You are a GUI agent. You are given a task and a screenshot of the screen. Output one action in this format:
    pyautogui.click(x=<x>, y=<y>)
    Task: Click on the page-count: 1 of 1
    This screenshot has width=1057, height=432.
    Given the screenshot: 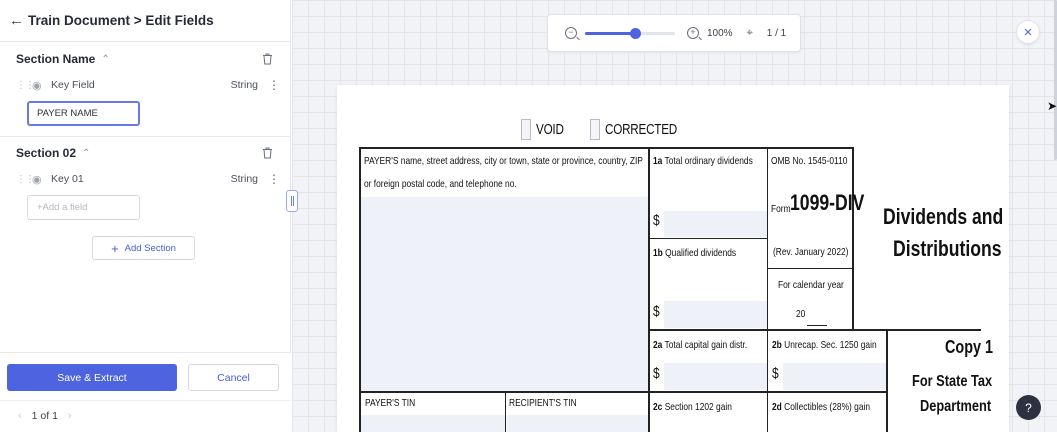 What is the action you would take?
    pyautogui.click(x=44, y=416)
    